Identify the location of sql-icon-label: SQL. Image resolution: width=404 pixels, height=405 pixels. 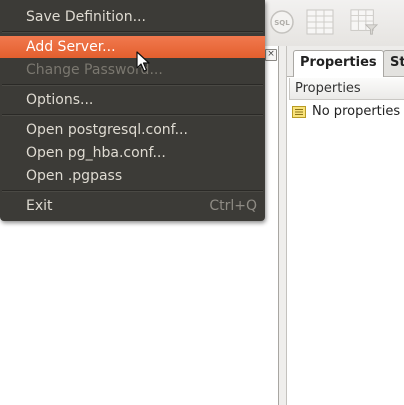
(282, 23).